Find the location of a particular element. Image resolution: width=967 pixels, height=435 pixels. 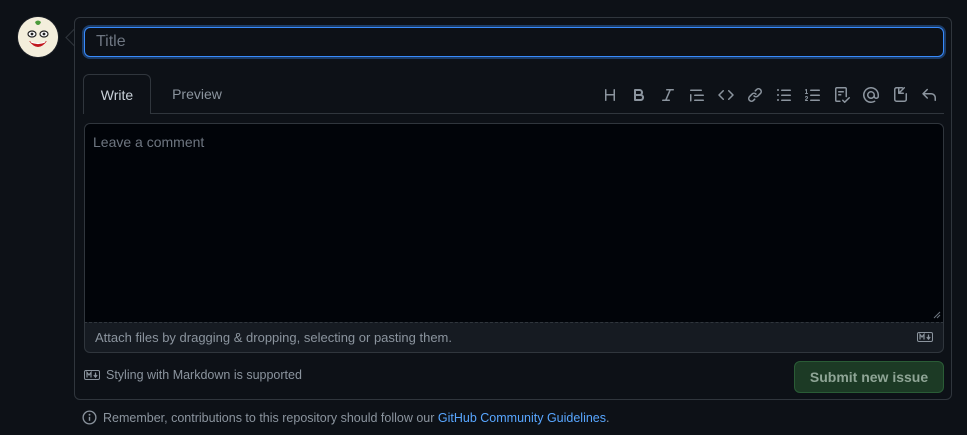

task-list-button is located at coordinates (841, 95).